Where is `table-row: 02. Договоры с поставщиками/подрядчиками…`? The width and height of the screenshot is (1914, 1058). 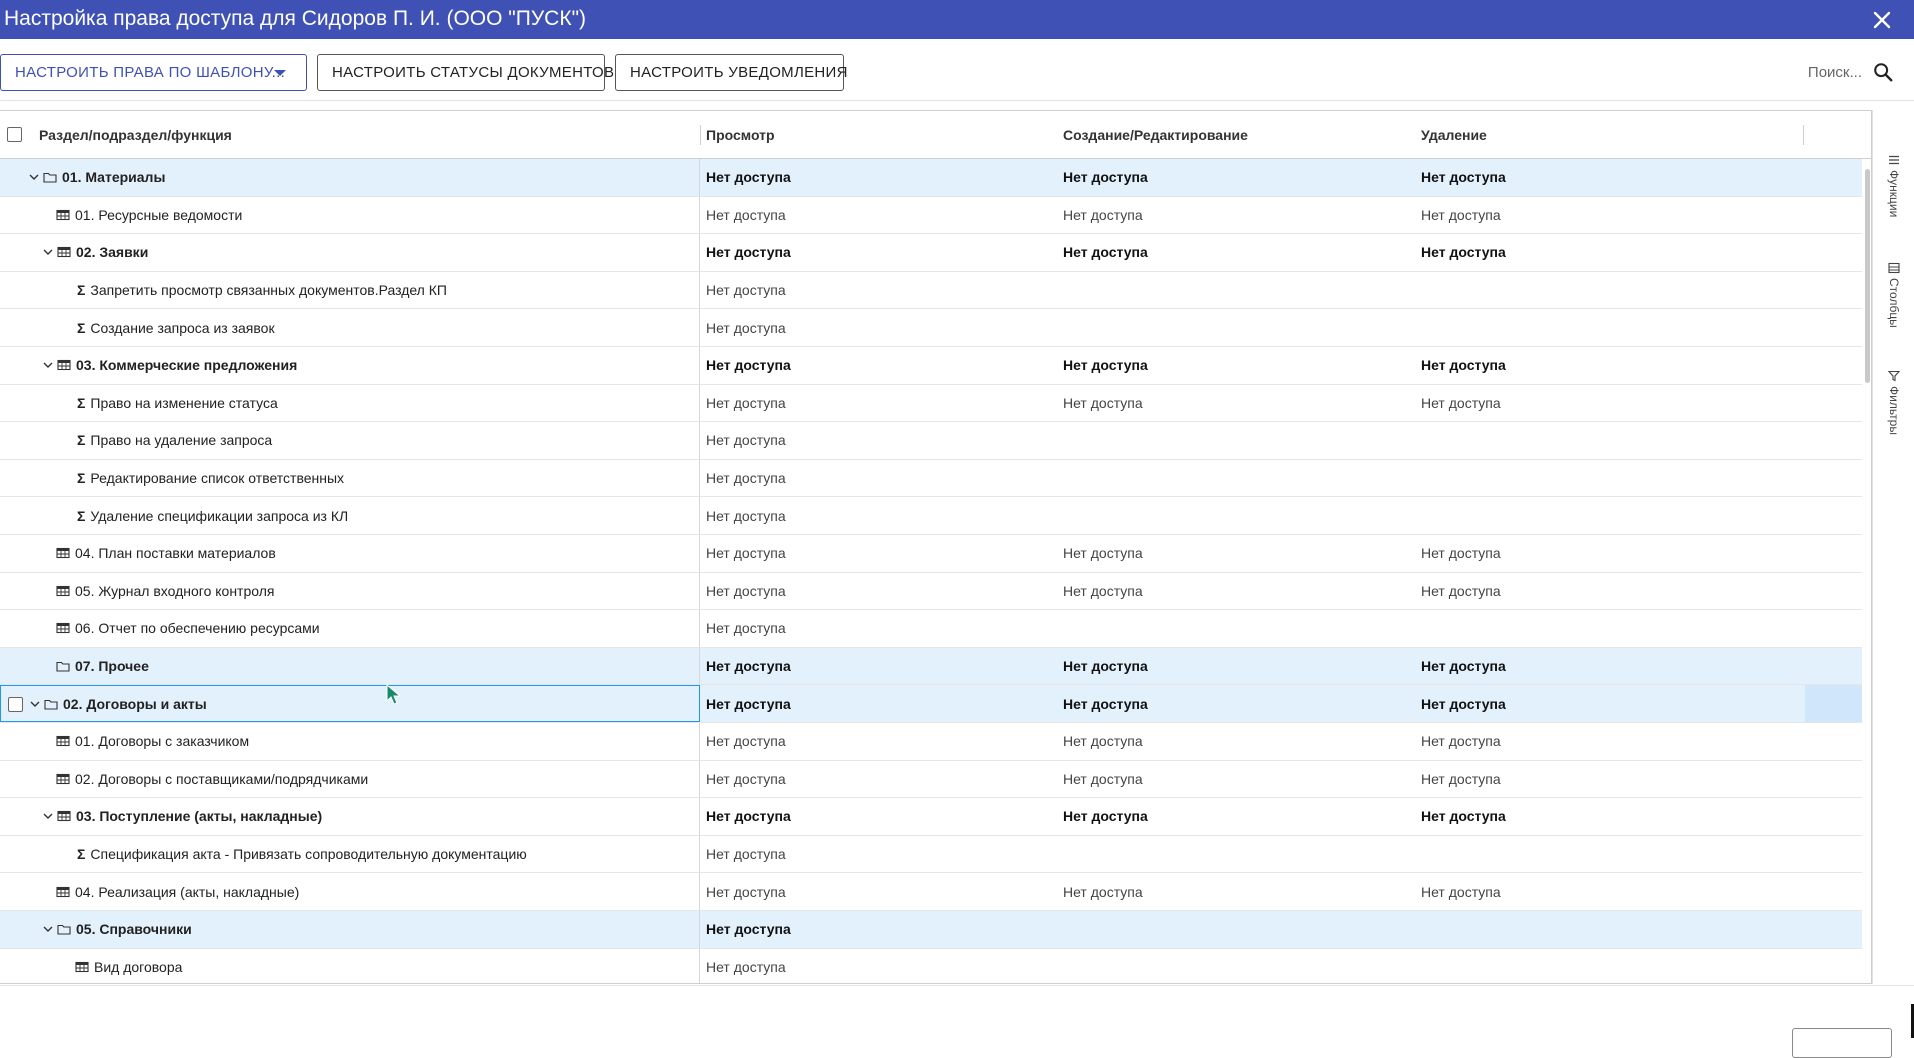
table-row: 02. Договоры с поставщиками/подрядчиками… is located at coordinates (931, 779).